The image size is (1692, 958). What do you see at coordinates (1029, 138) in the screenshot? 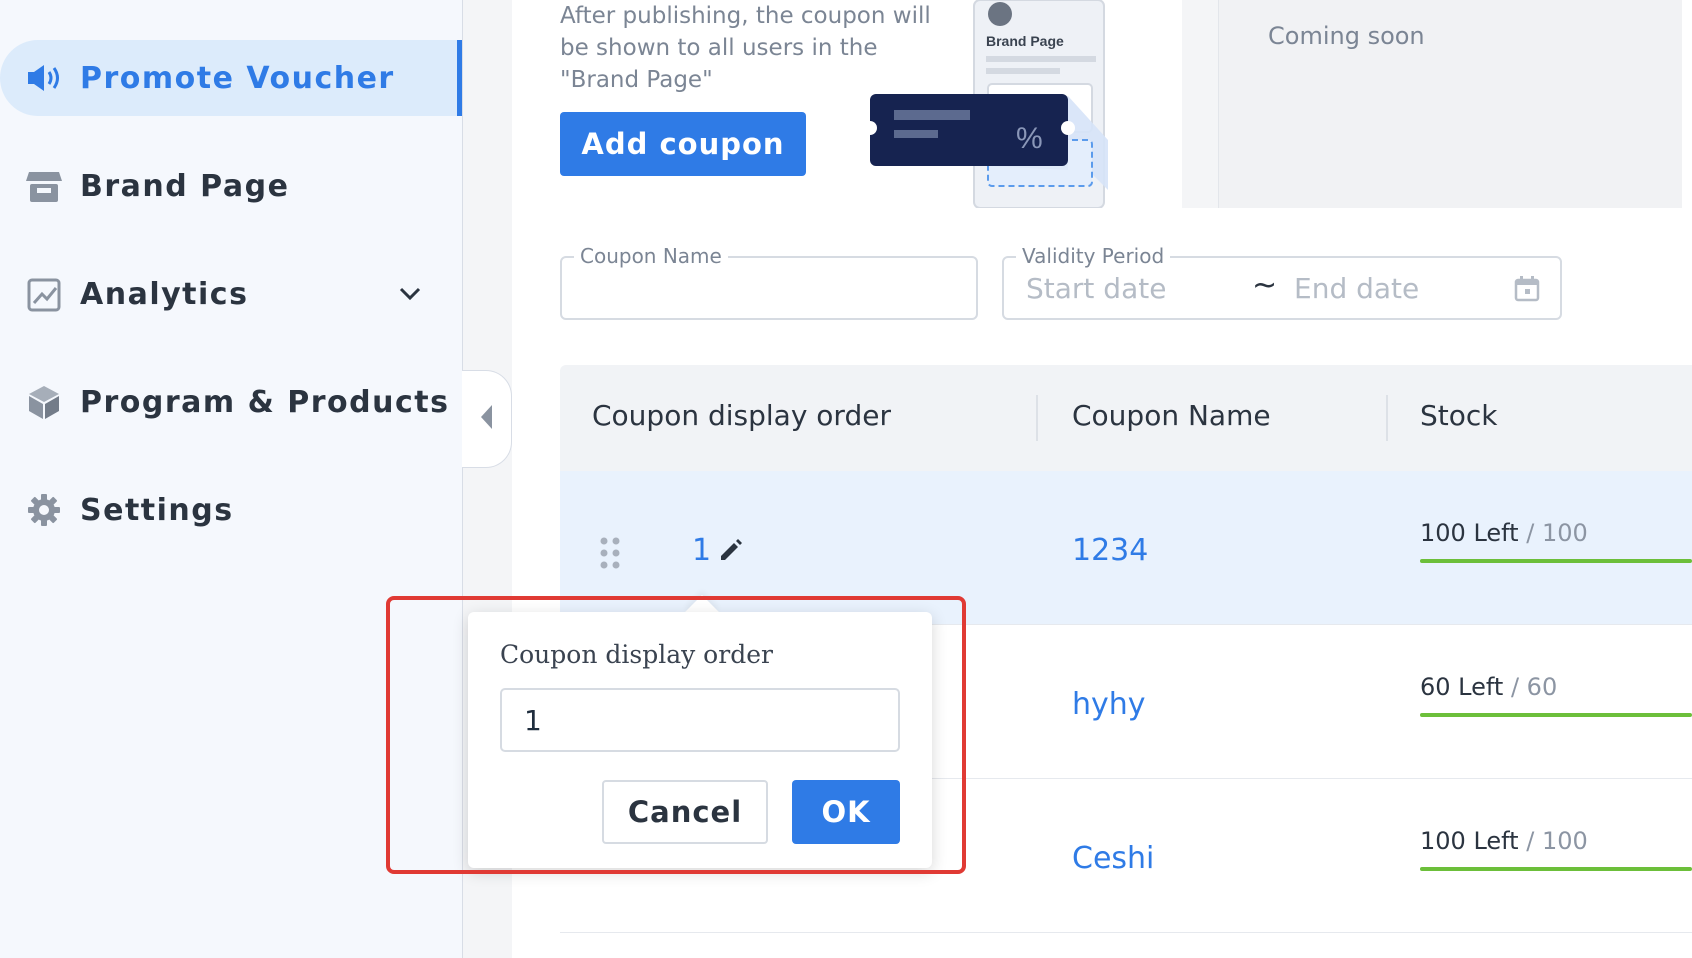
I see `illustration-percent-symbol: %` at bounding box center [1029, 138].